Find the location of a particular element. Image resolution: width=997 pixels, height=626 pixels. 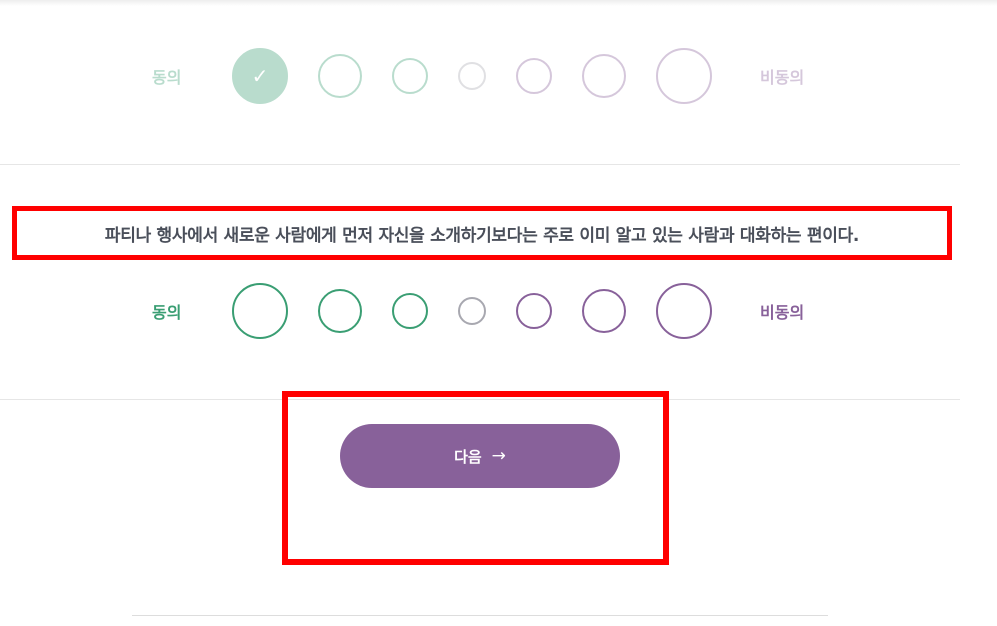

section-divider is located at coordinates (480, 164).